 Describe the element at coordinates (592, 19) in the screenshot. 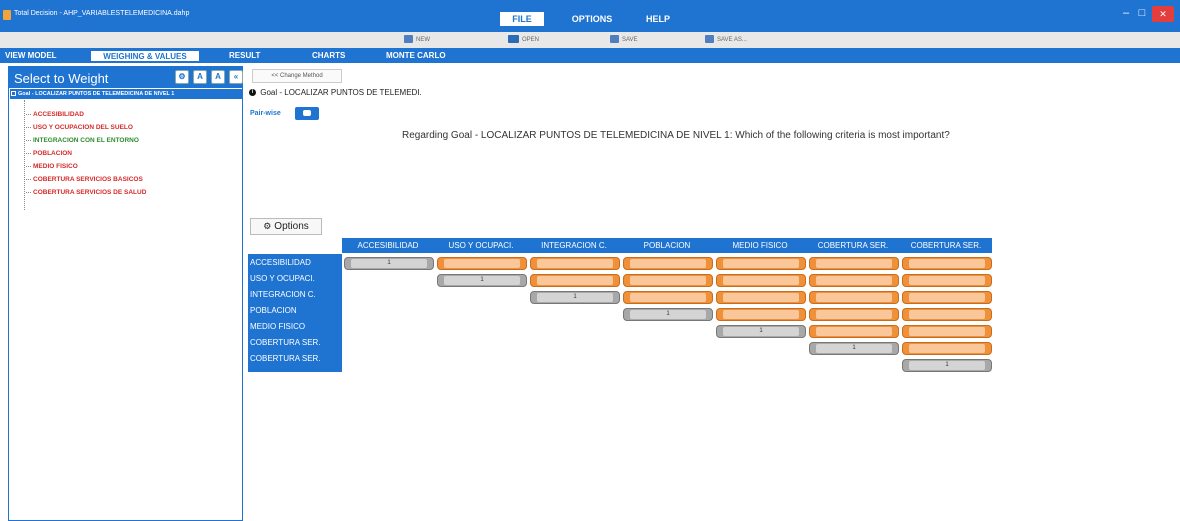

I see `menu-options: OPTIONS` at that location.